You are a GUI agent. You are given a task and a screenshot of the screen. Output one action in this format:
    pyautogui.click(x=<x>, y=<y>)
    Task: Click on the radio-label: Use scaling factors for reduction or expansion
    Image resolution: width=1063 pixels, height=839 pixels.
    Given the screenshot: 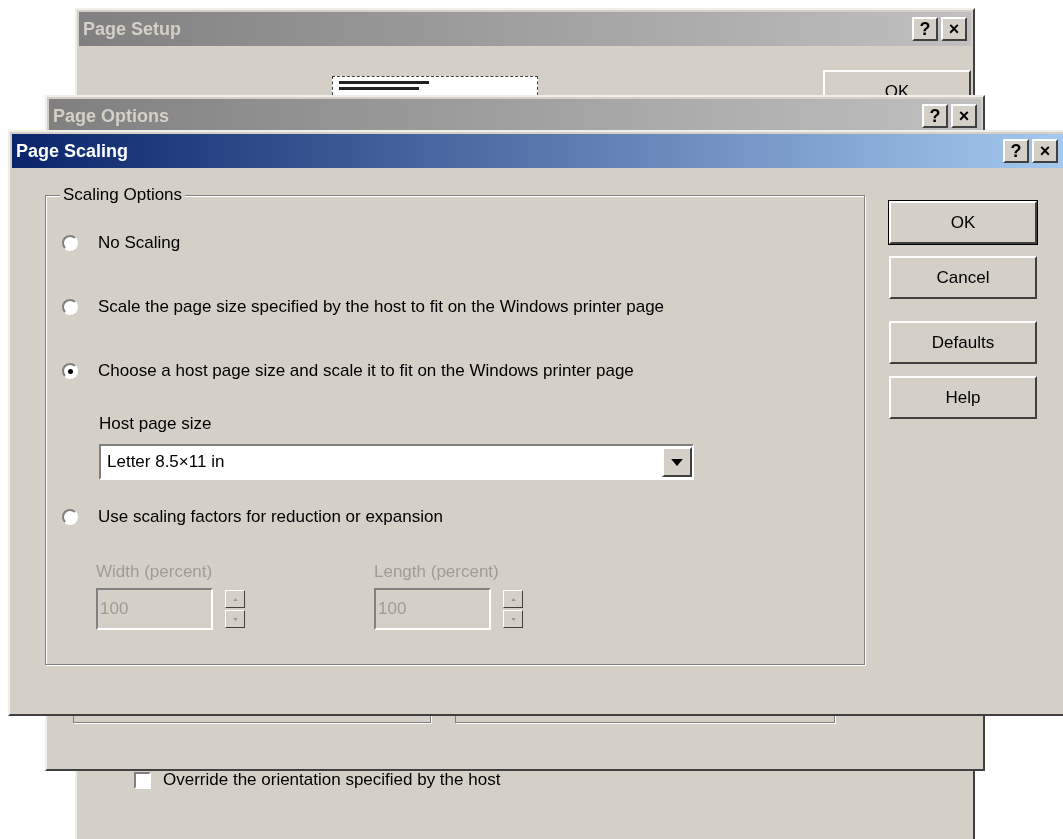 What is the action you would take?
    pyautogui.click(x=270, y=517)
    